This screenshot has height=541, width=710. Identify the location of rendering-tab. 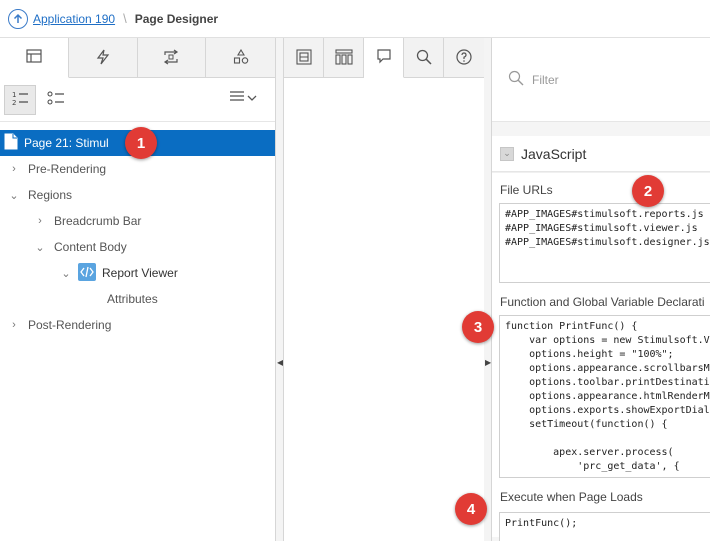
(34, 58).